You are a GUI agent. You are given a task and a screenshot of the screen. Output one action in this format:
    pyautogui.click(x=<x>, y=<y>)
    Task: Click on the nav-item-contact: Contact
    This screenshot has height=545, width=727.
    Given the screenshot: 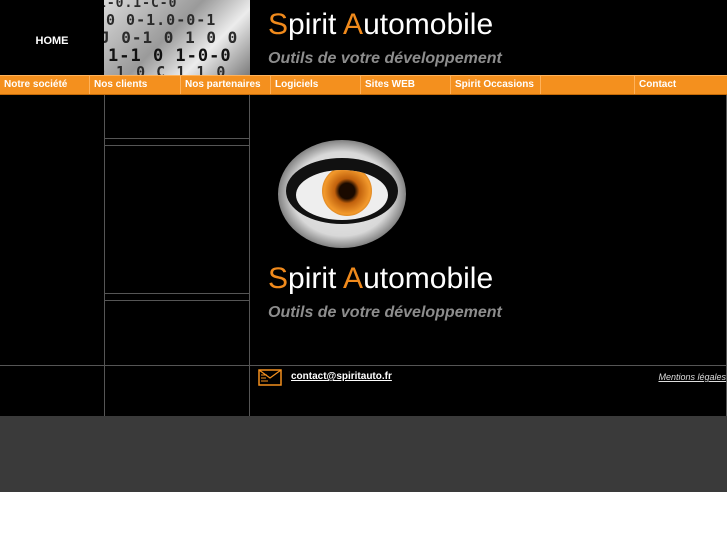 What is the action you would take?
    pyautogui.click(x=681, y=85)
    